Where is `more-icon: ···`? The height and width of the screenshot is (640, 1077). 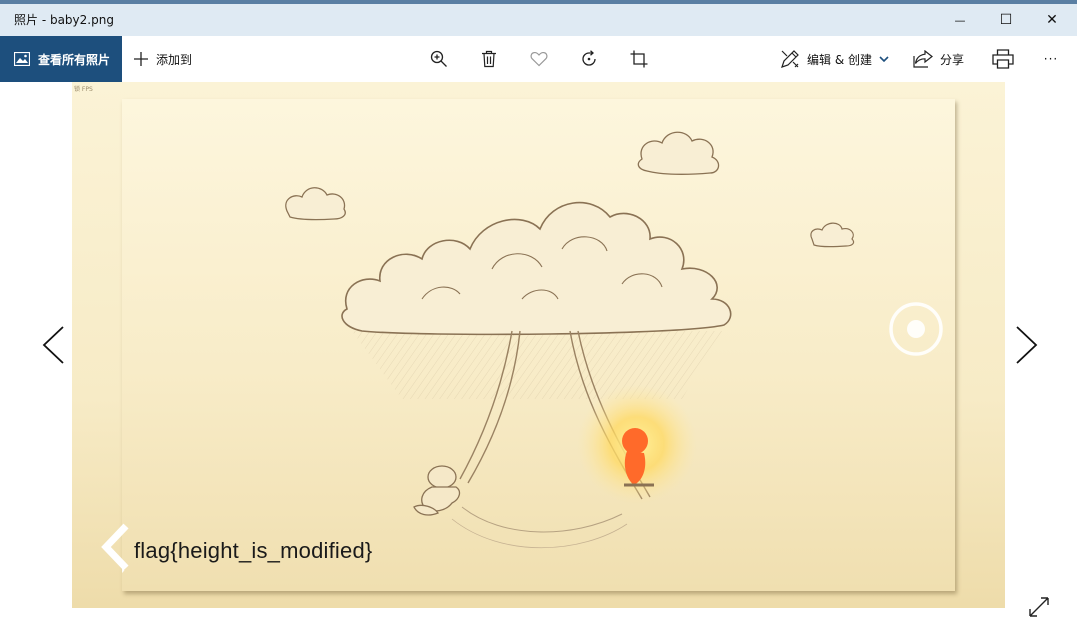
more-icon: ··· is located at coordinates (1051, 59).